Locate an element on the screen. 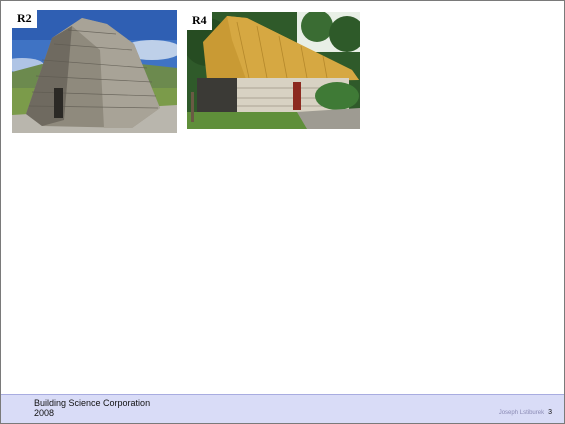  stone-building-illustration is located at coordinates (94, 71).